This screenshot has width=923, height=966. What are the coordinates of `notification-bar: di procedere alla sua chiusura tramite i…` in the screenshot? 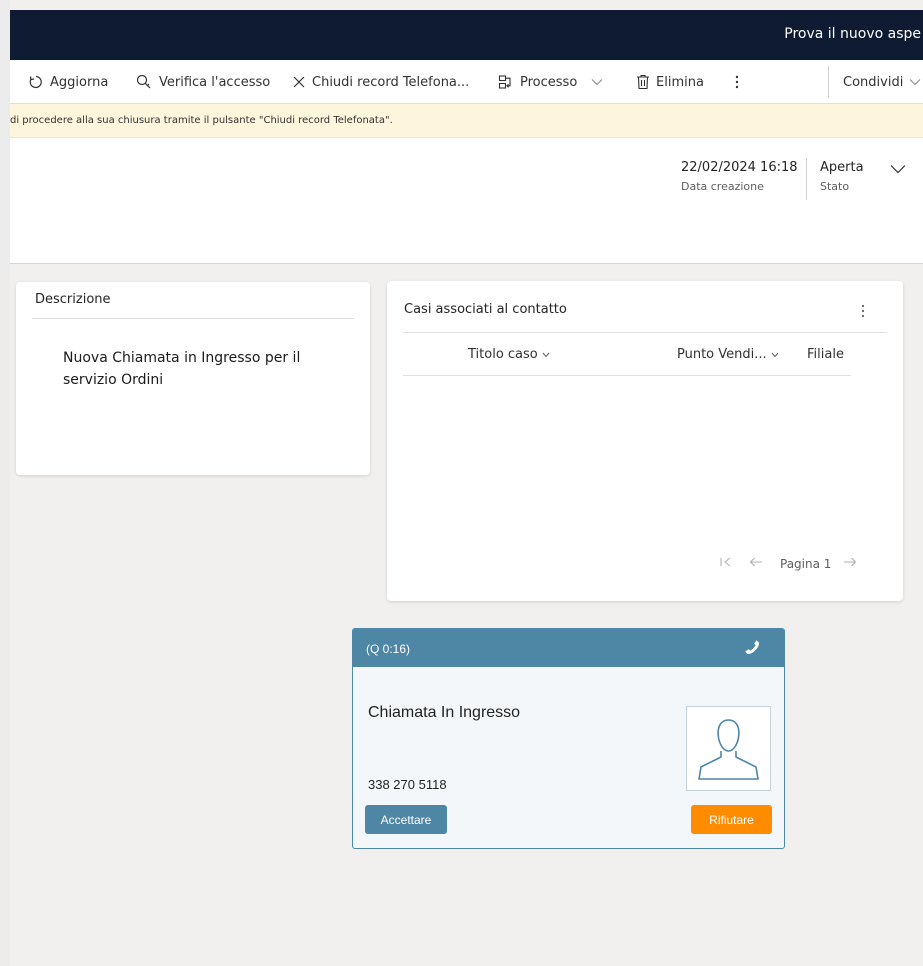 It's located at (466, 121).